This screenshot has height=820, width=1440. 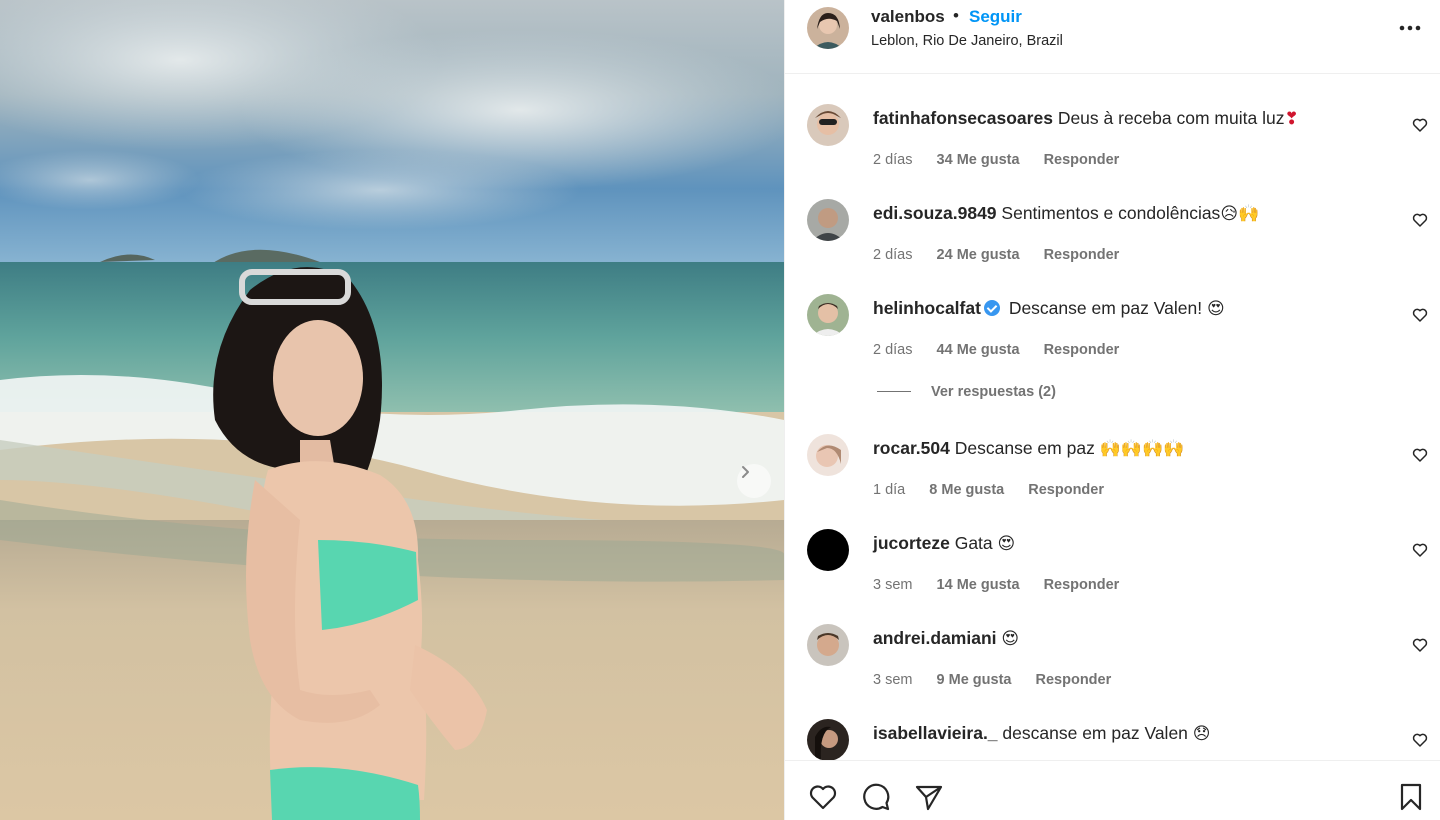 I want to click on comment-text-line: rocar.504 Descanse em paz 🙌🙌🙌🙌, so click(x=1028, y=448).